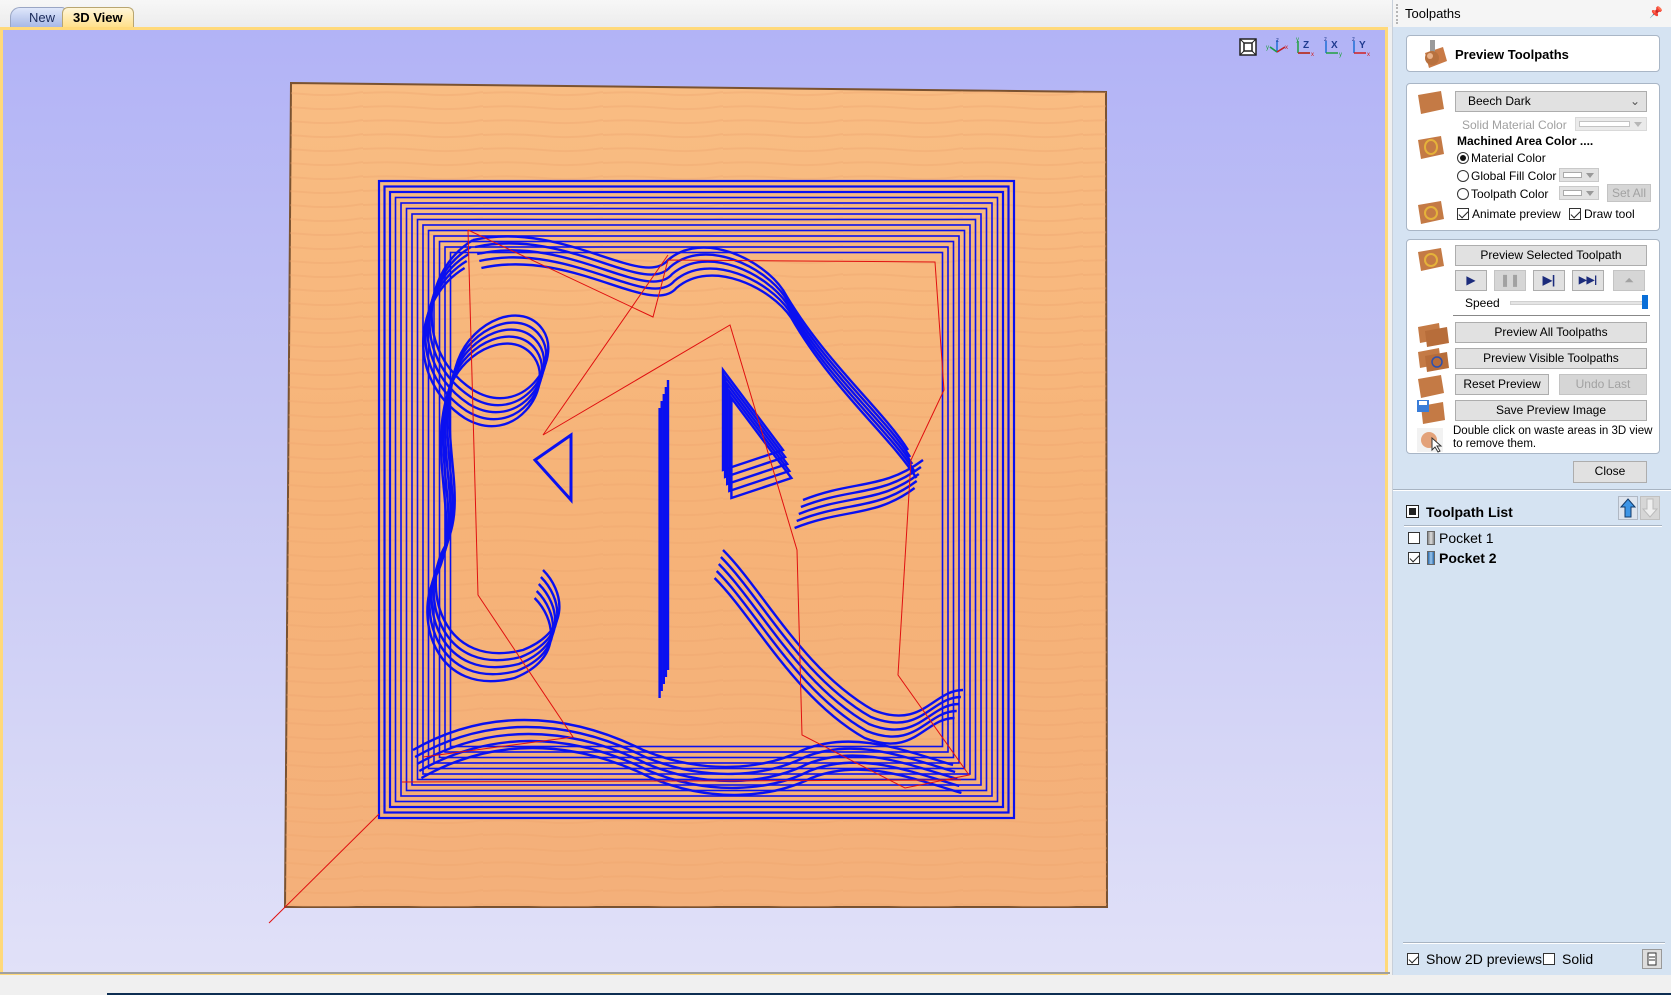 This screenshot has height=995, width=1671. I want to click on preview-toolpaths-header: Preview Toolpaths, so click(1533, 53).